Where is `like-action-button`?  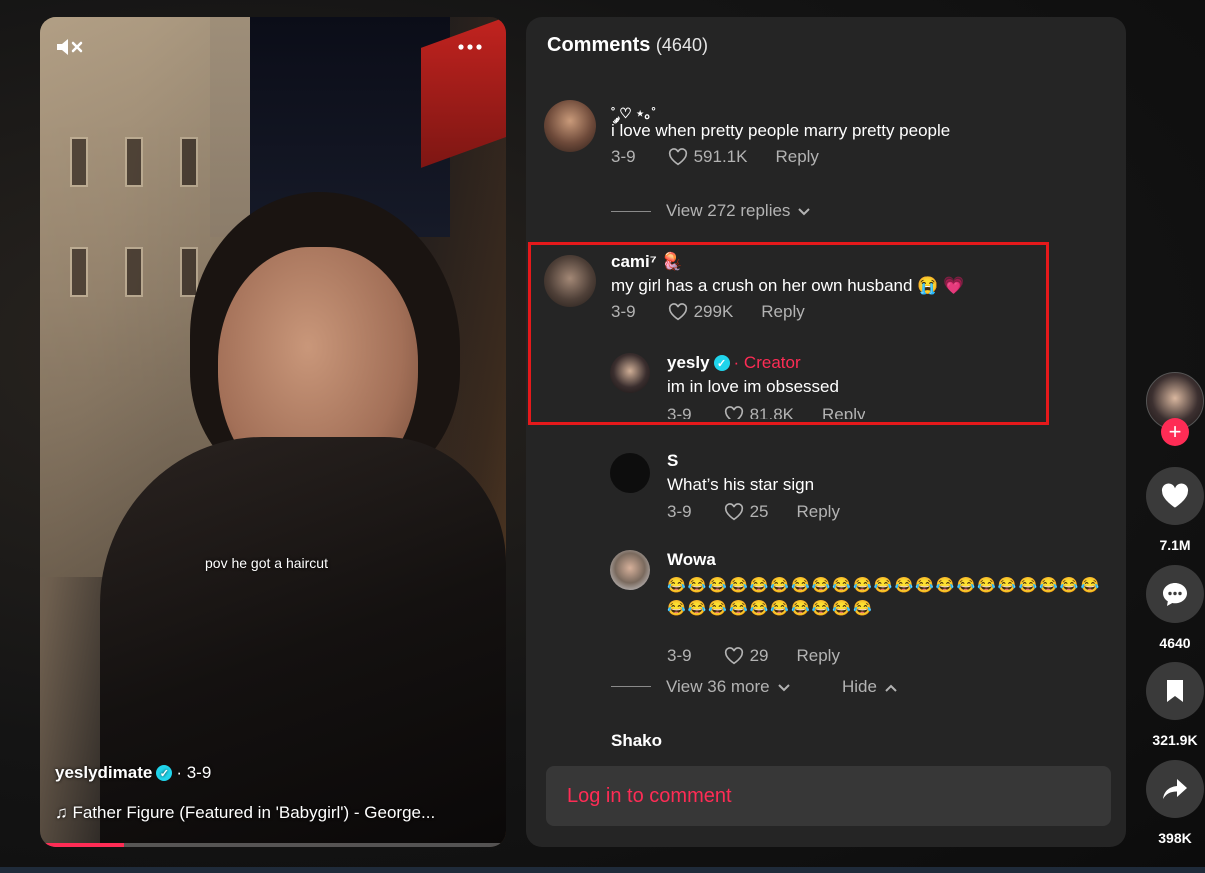 like-action-button is located at coordinates (1175, 496).